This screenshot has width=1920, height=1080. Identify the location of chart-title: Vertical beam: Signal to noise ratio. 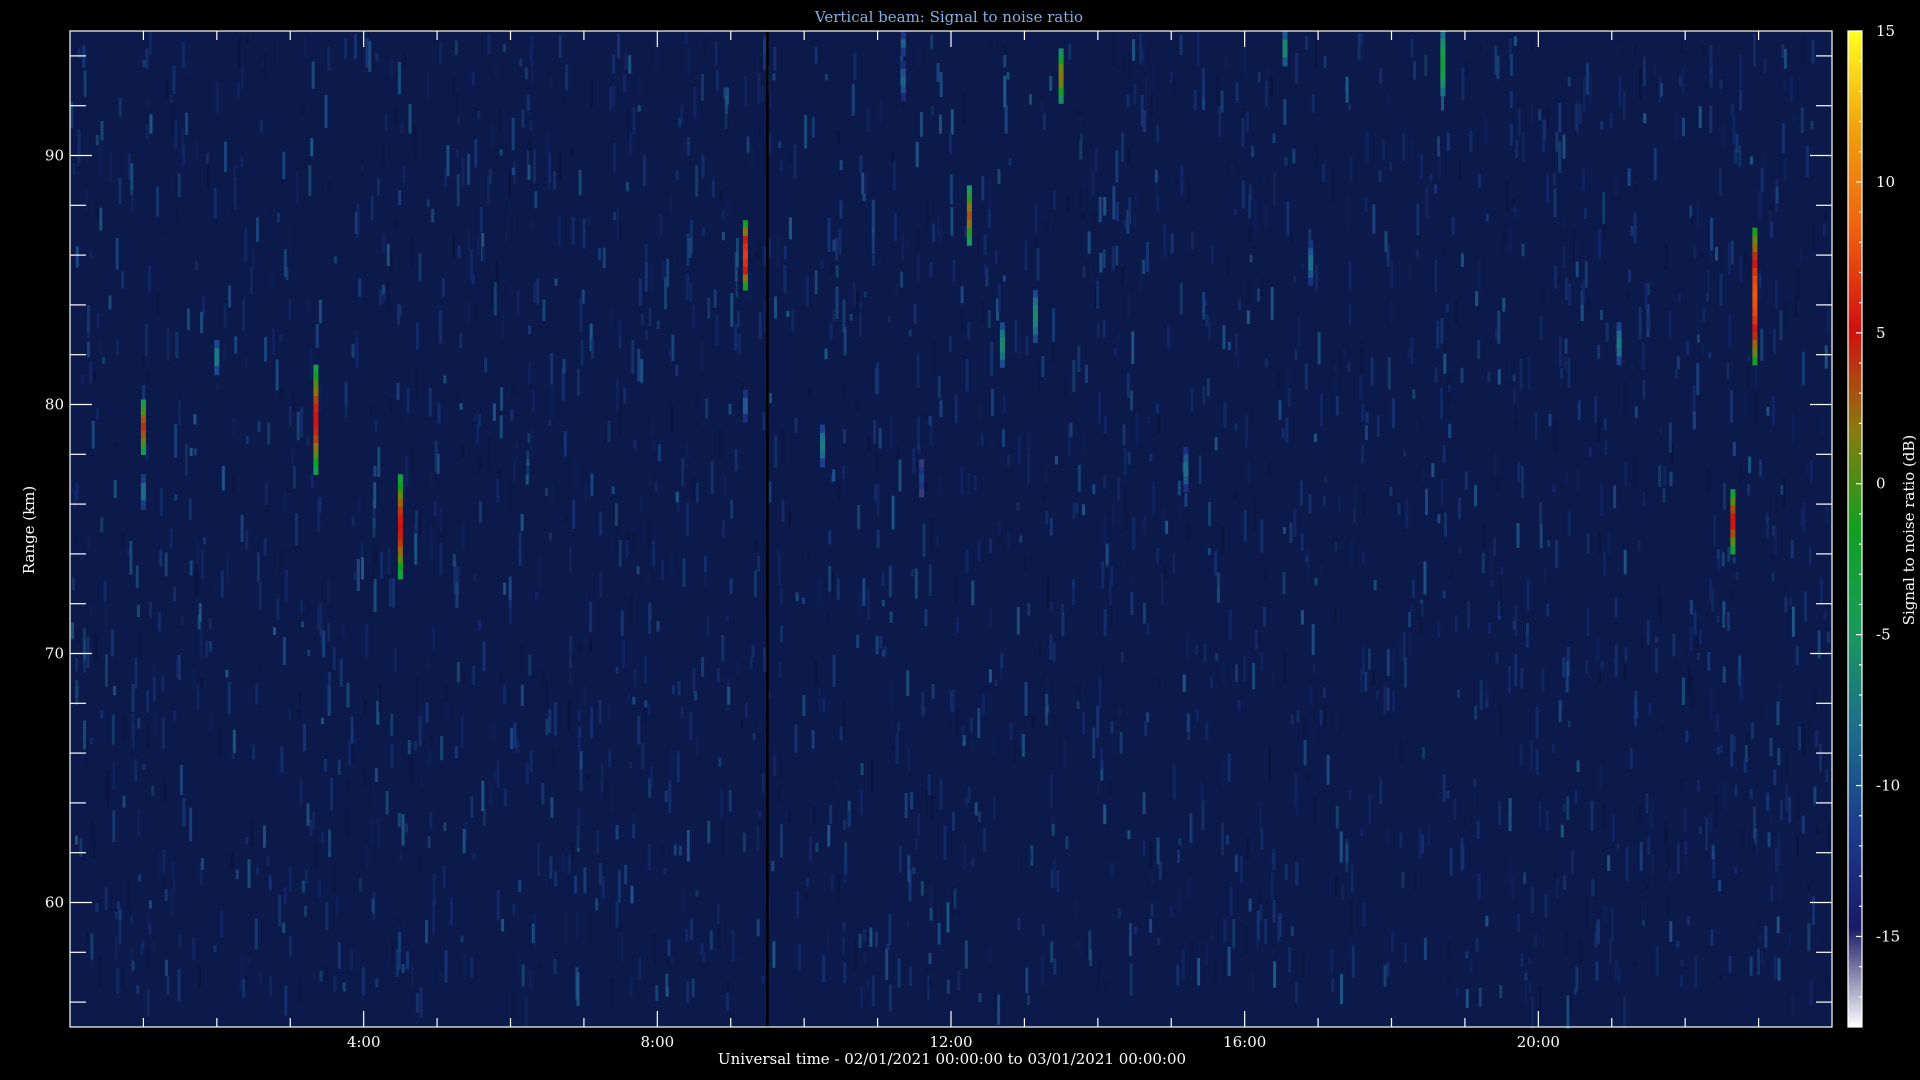
(948, 17).